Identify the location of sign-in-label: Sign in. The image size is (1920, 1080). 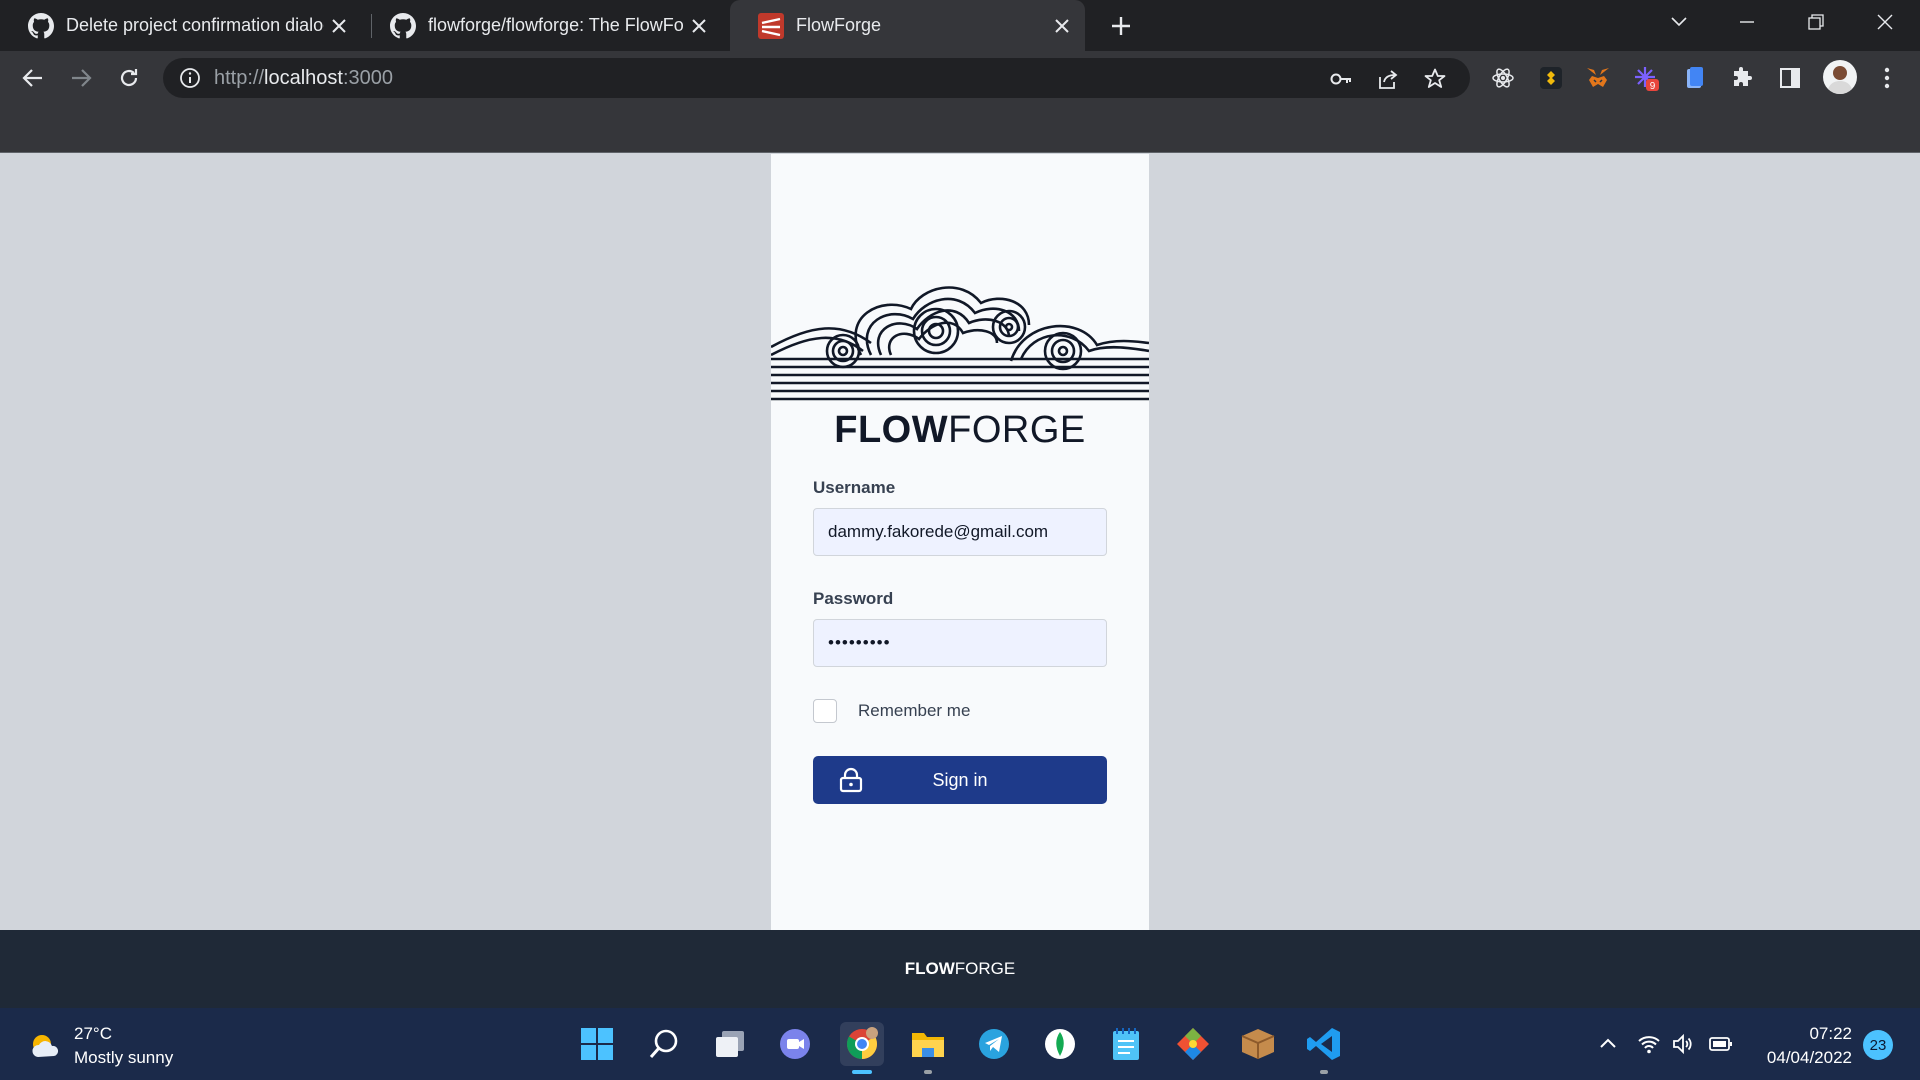
(960, 779).